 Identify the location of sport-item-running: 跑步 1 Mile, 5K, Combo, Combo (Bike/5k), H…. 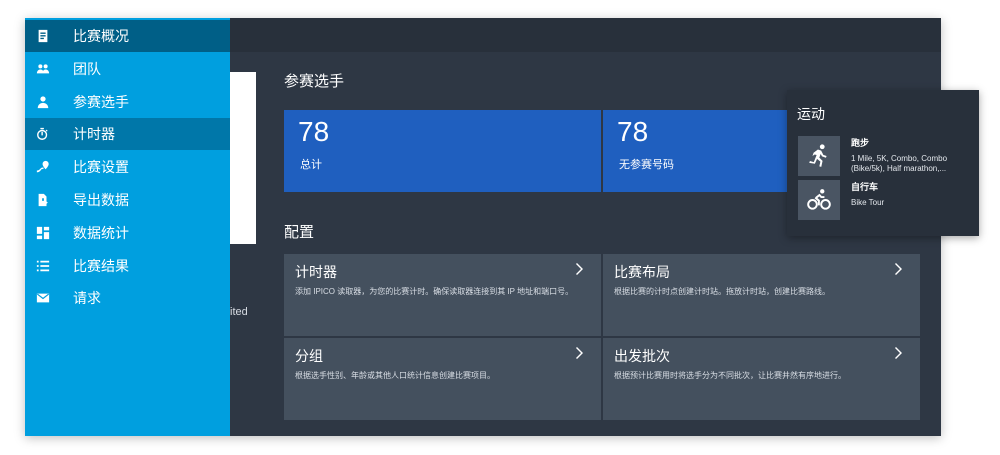
(886, 157).